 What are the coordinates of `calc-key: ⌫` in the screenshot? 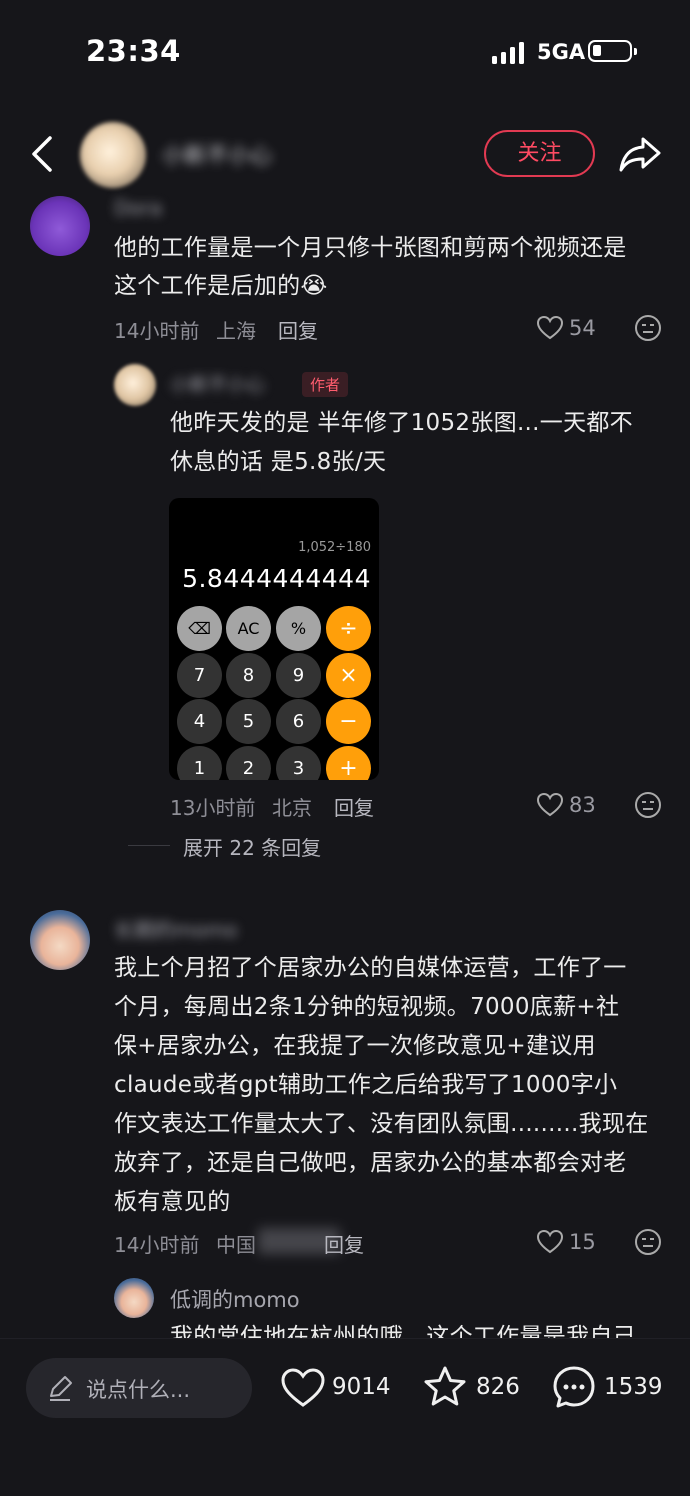 It's located at (199, 628).